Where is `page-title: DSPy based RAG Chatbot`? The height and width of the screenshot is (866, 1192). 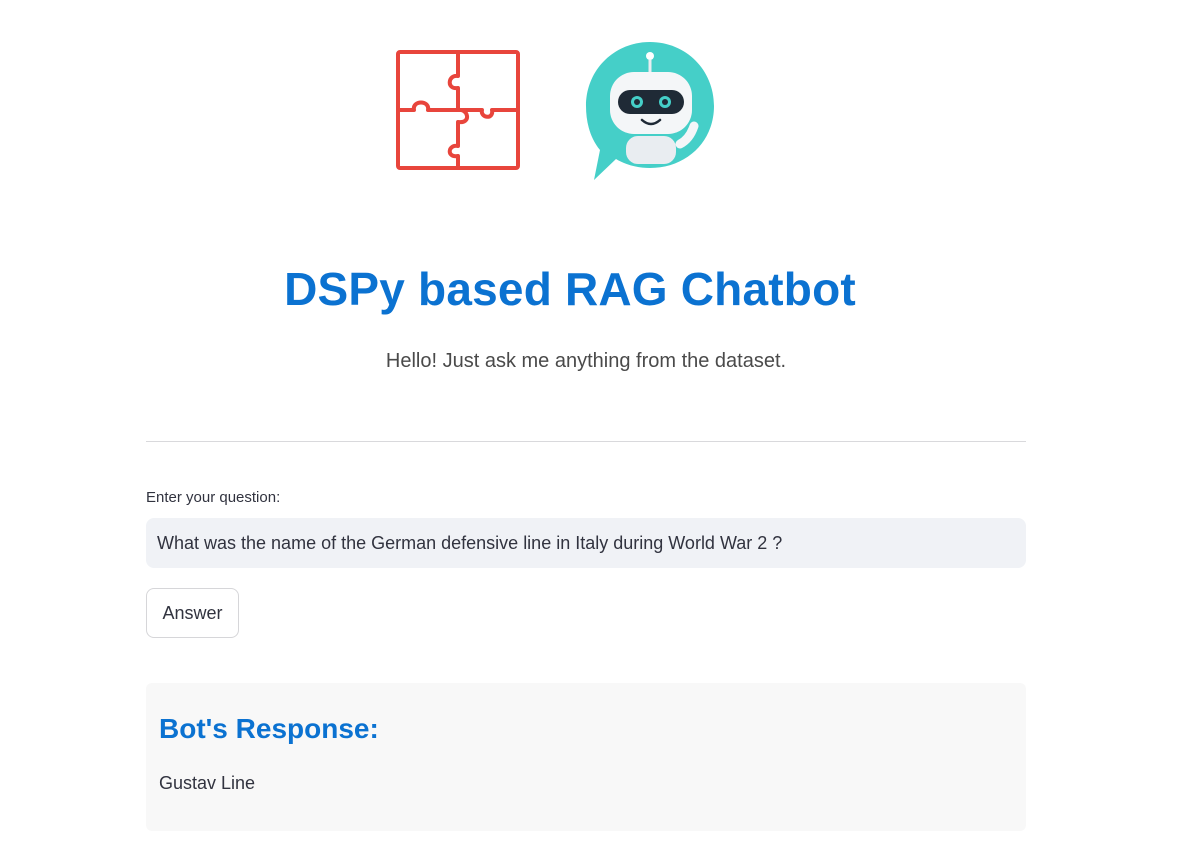 page-title: DSPy based RAG Chatbot is located at coordinates (570, 289).